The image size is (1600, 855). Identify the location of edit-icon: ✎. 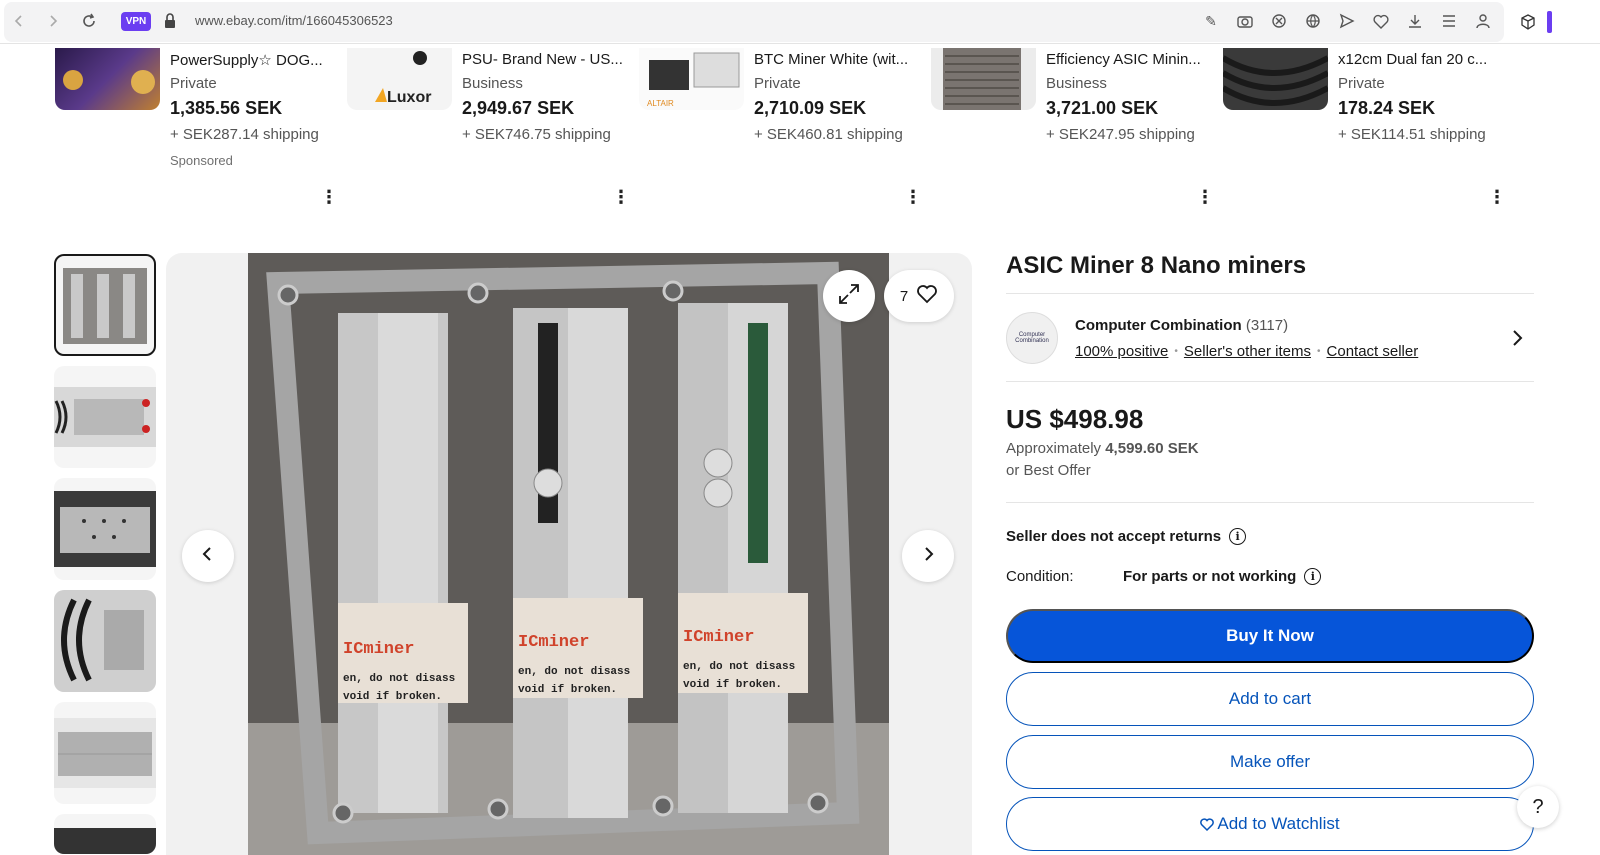
(1211, 21).